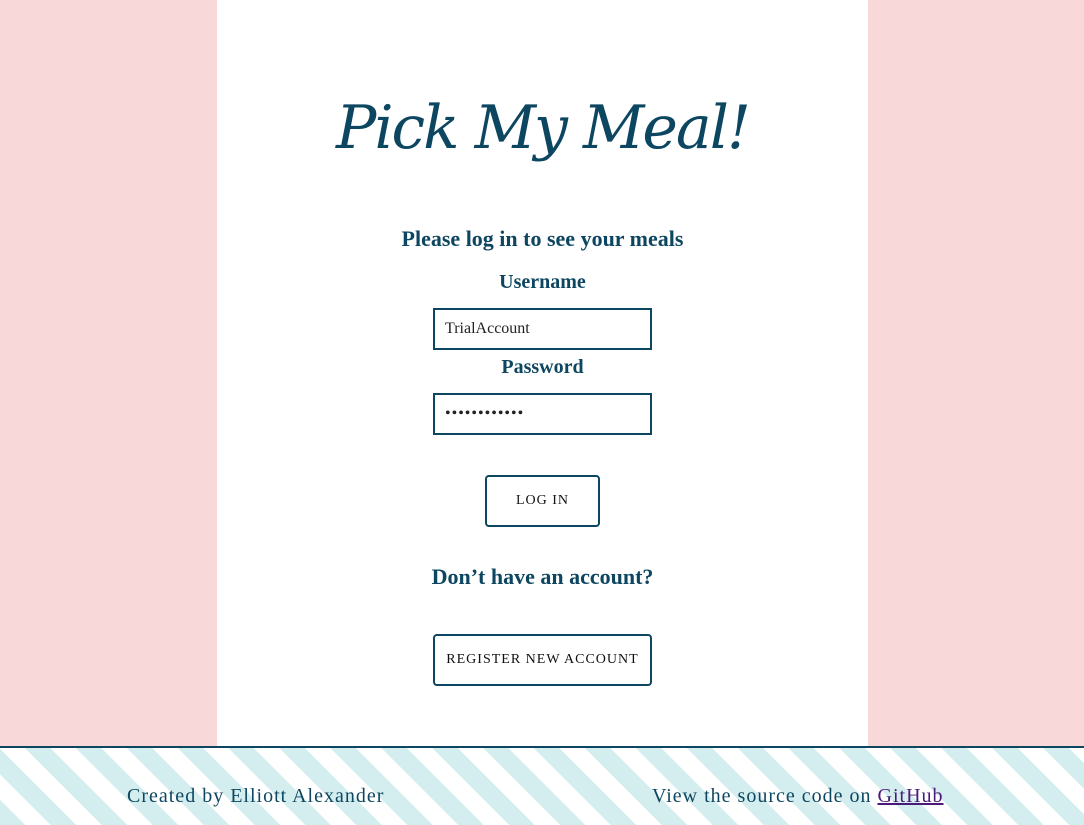  Describe the element at coordinates (765, 796) in the screenshot. I see `footer-source-prefix: View the source code on` at that location.